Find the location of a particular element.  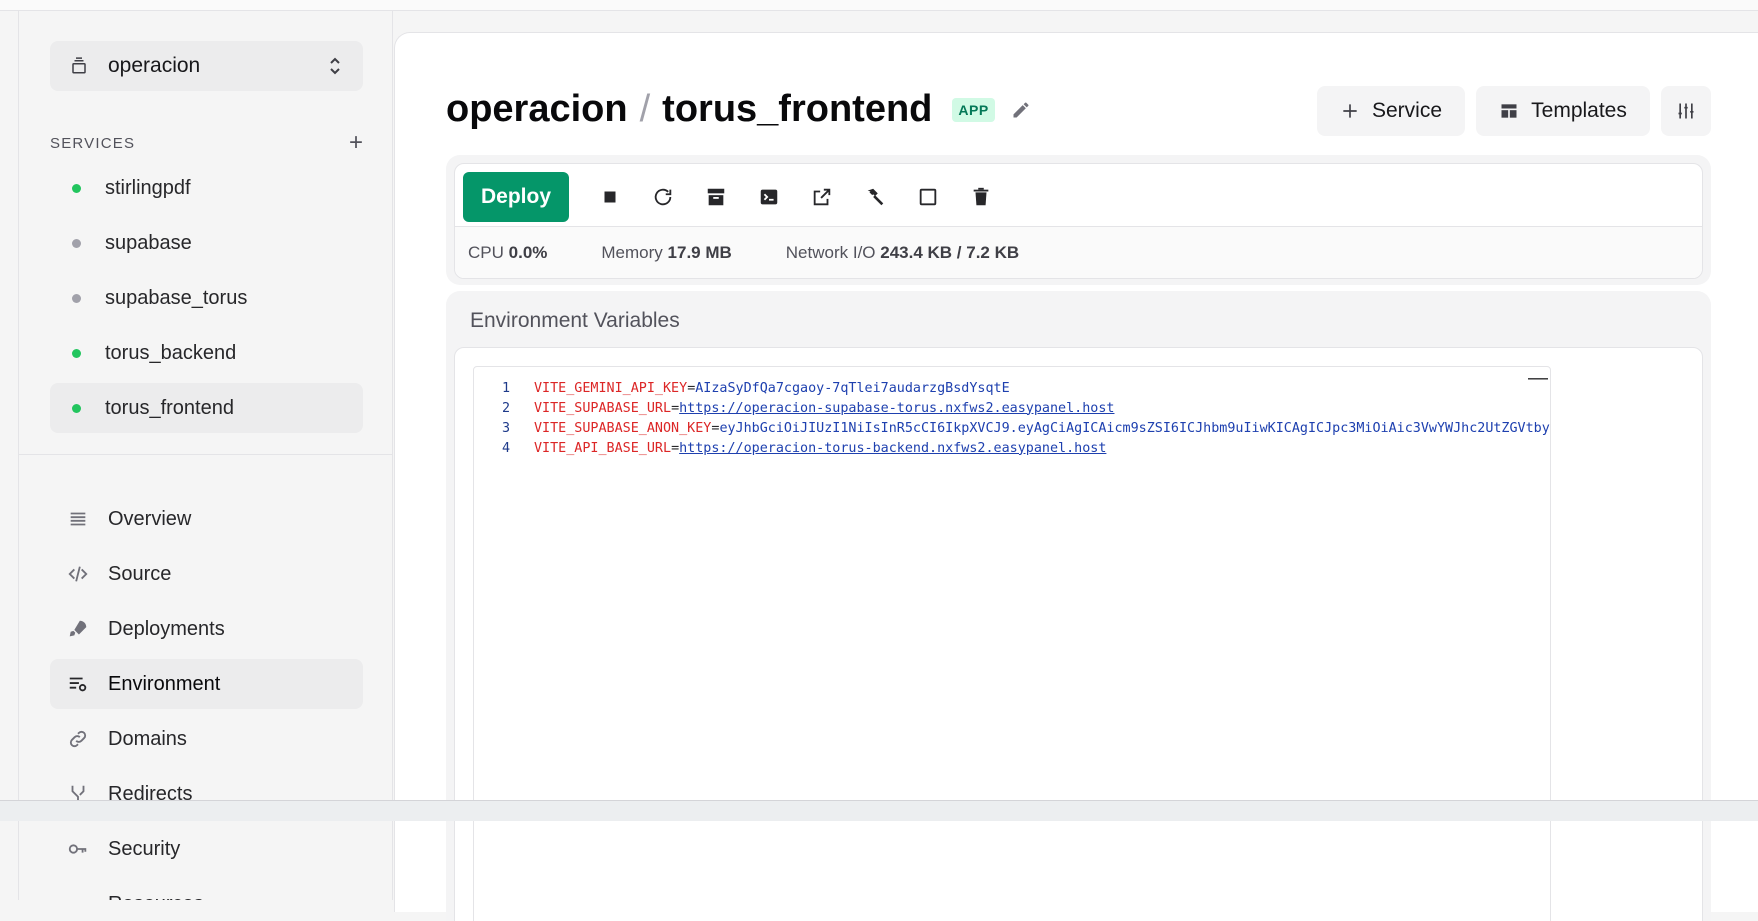

link-icon is located at coordinates (78, 739).